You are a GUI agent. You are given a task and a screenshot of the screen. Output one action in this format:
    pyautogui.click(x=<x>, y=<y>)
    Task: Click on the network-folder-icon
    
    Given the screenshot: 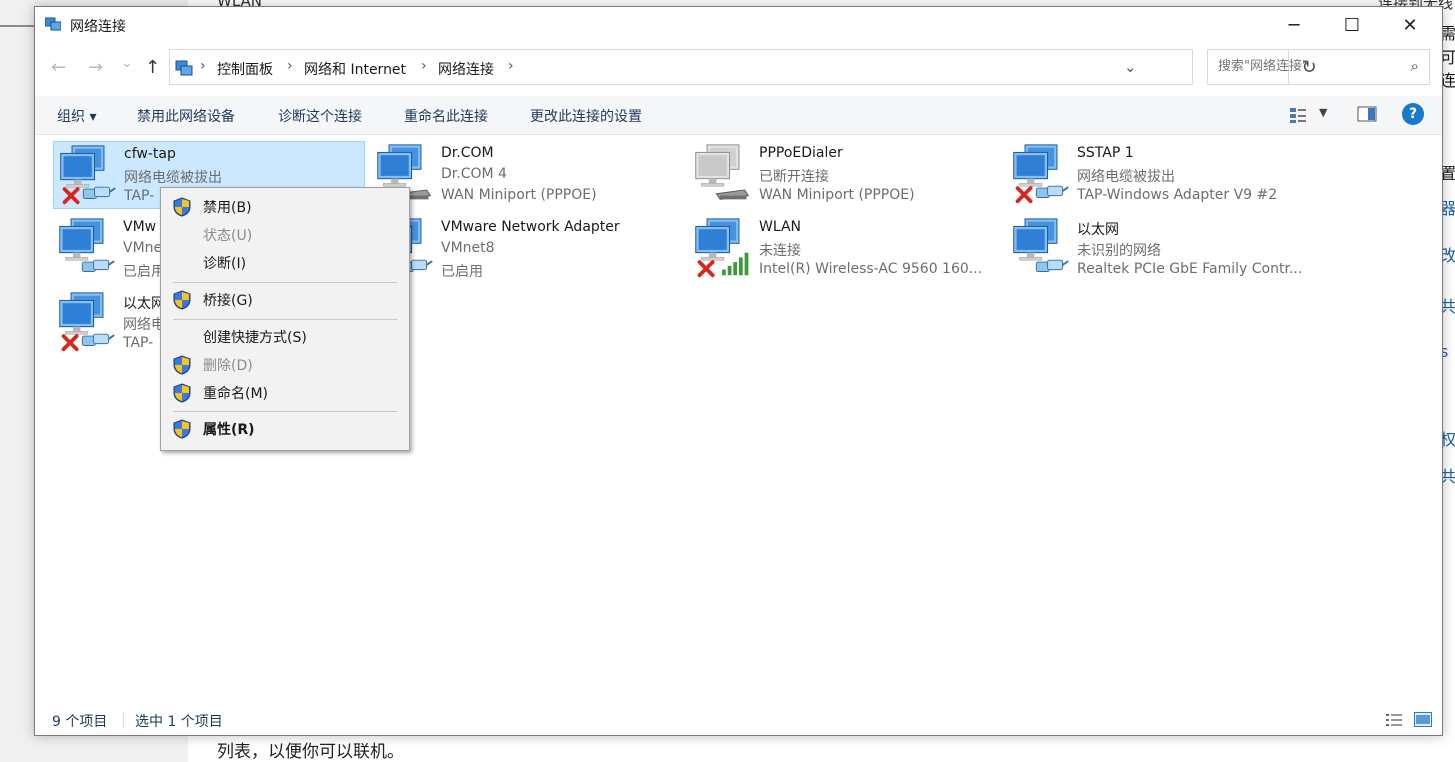 What is the action you would take?
    pyautogui.click(x=53, y=24)
    